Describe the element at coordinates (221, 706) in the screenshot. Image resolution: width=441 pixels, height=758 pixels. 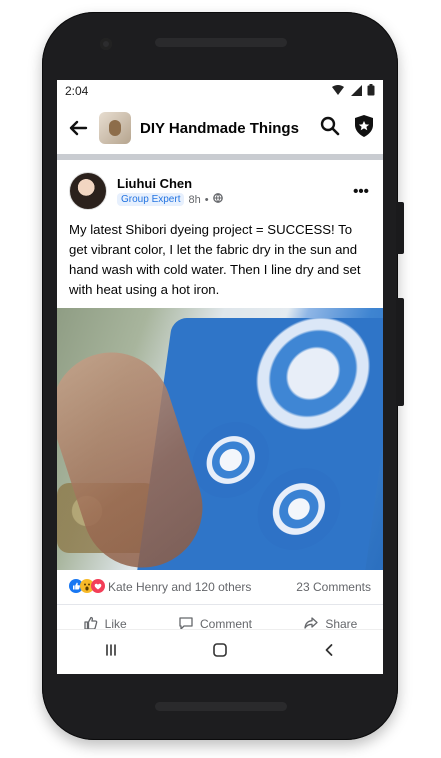
I see `bottom-speaker` at that location.